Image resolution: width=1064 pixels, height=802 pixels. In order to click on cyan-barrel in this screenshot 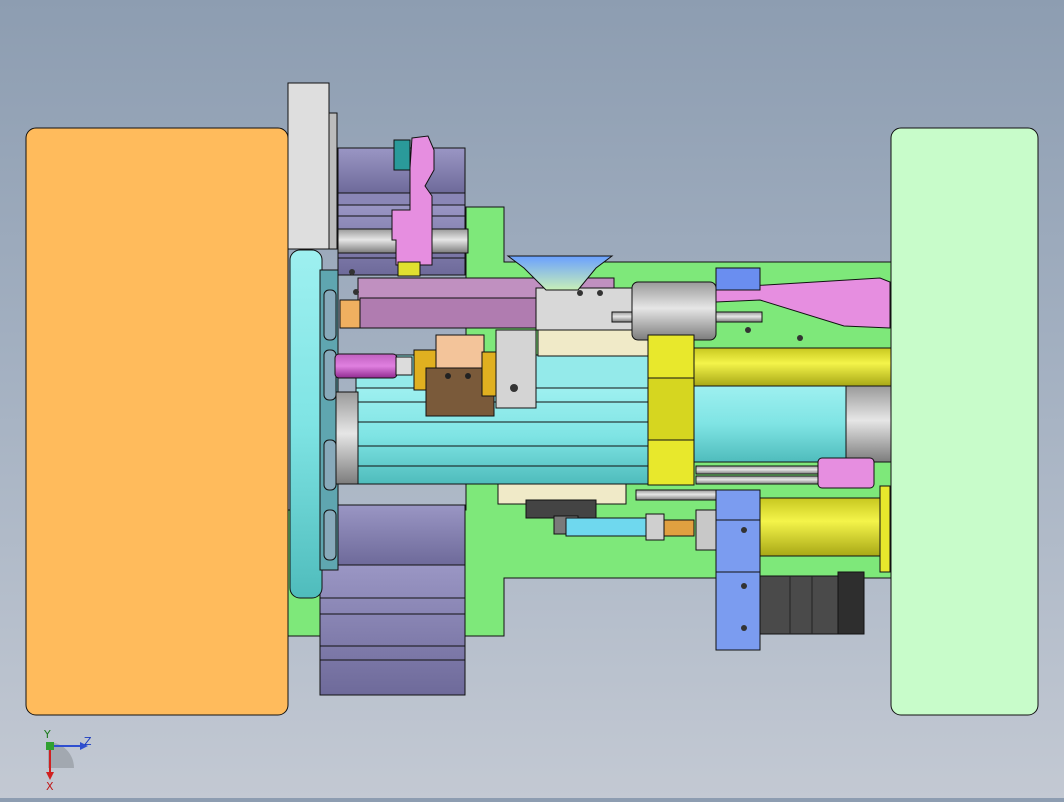, I will do `click(771, 424)`.